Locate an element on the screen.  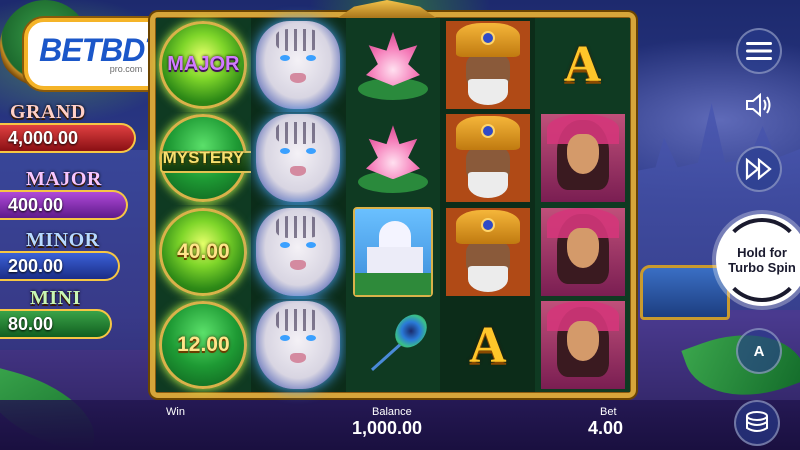
reel-cell: 12.00 is located at coordinates (203, 345).